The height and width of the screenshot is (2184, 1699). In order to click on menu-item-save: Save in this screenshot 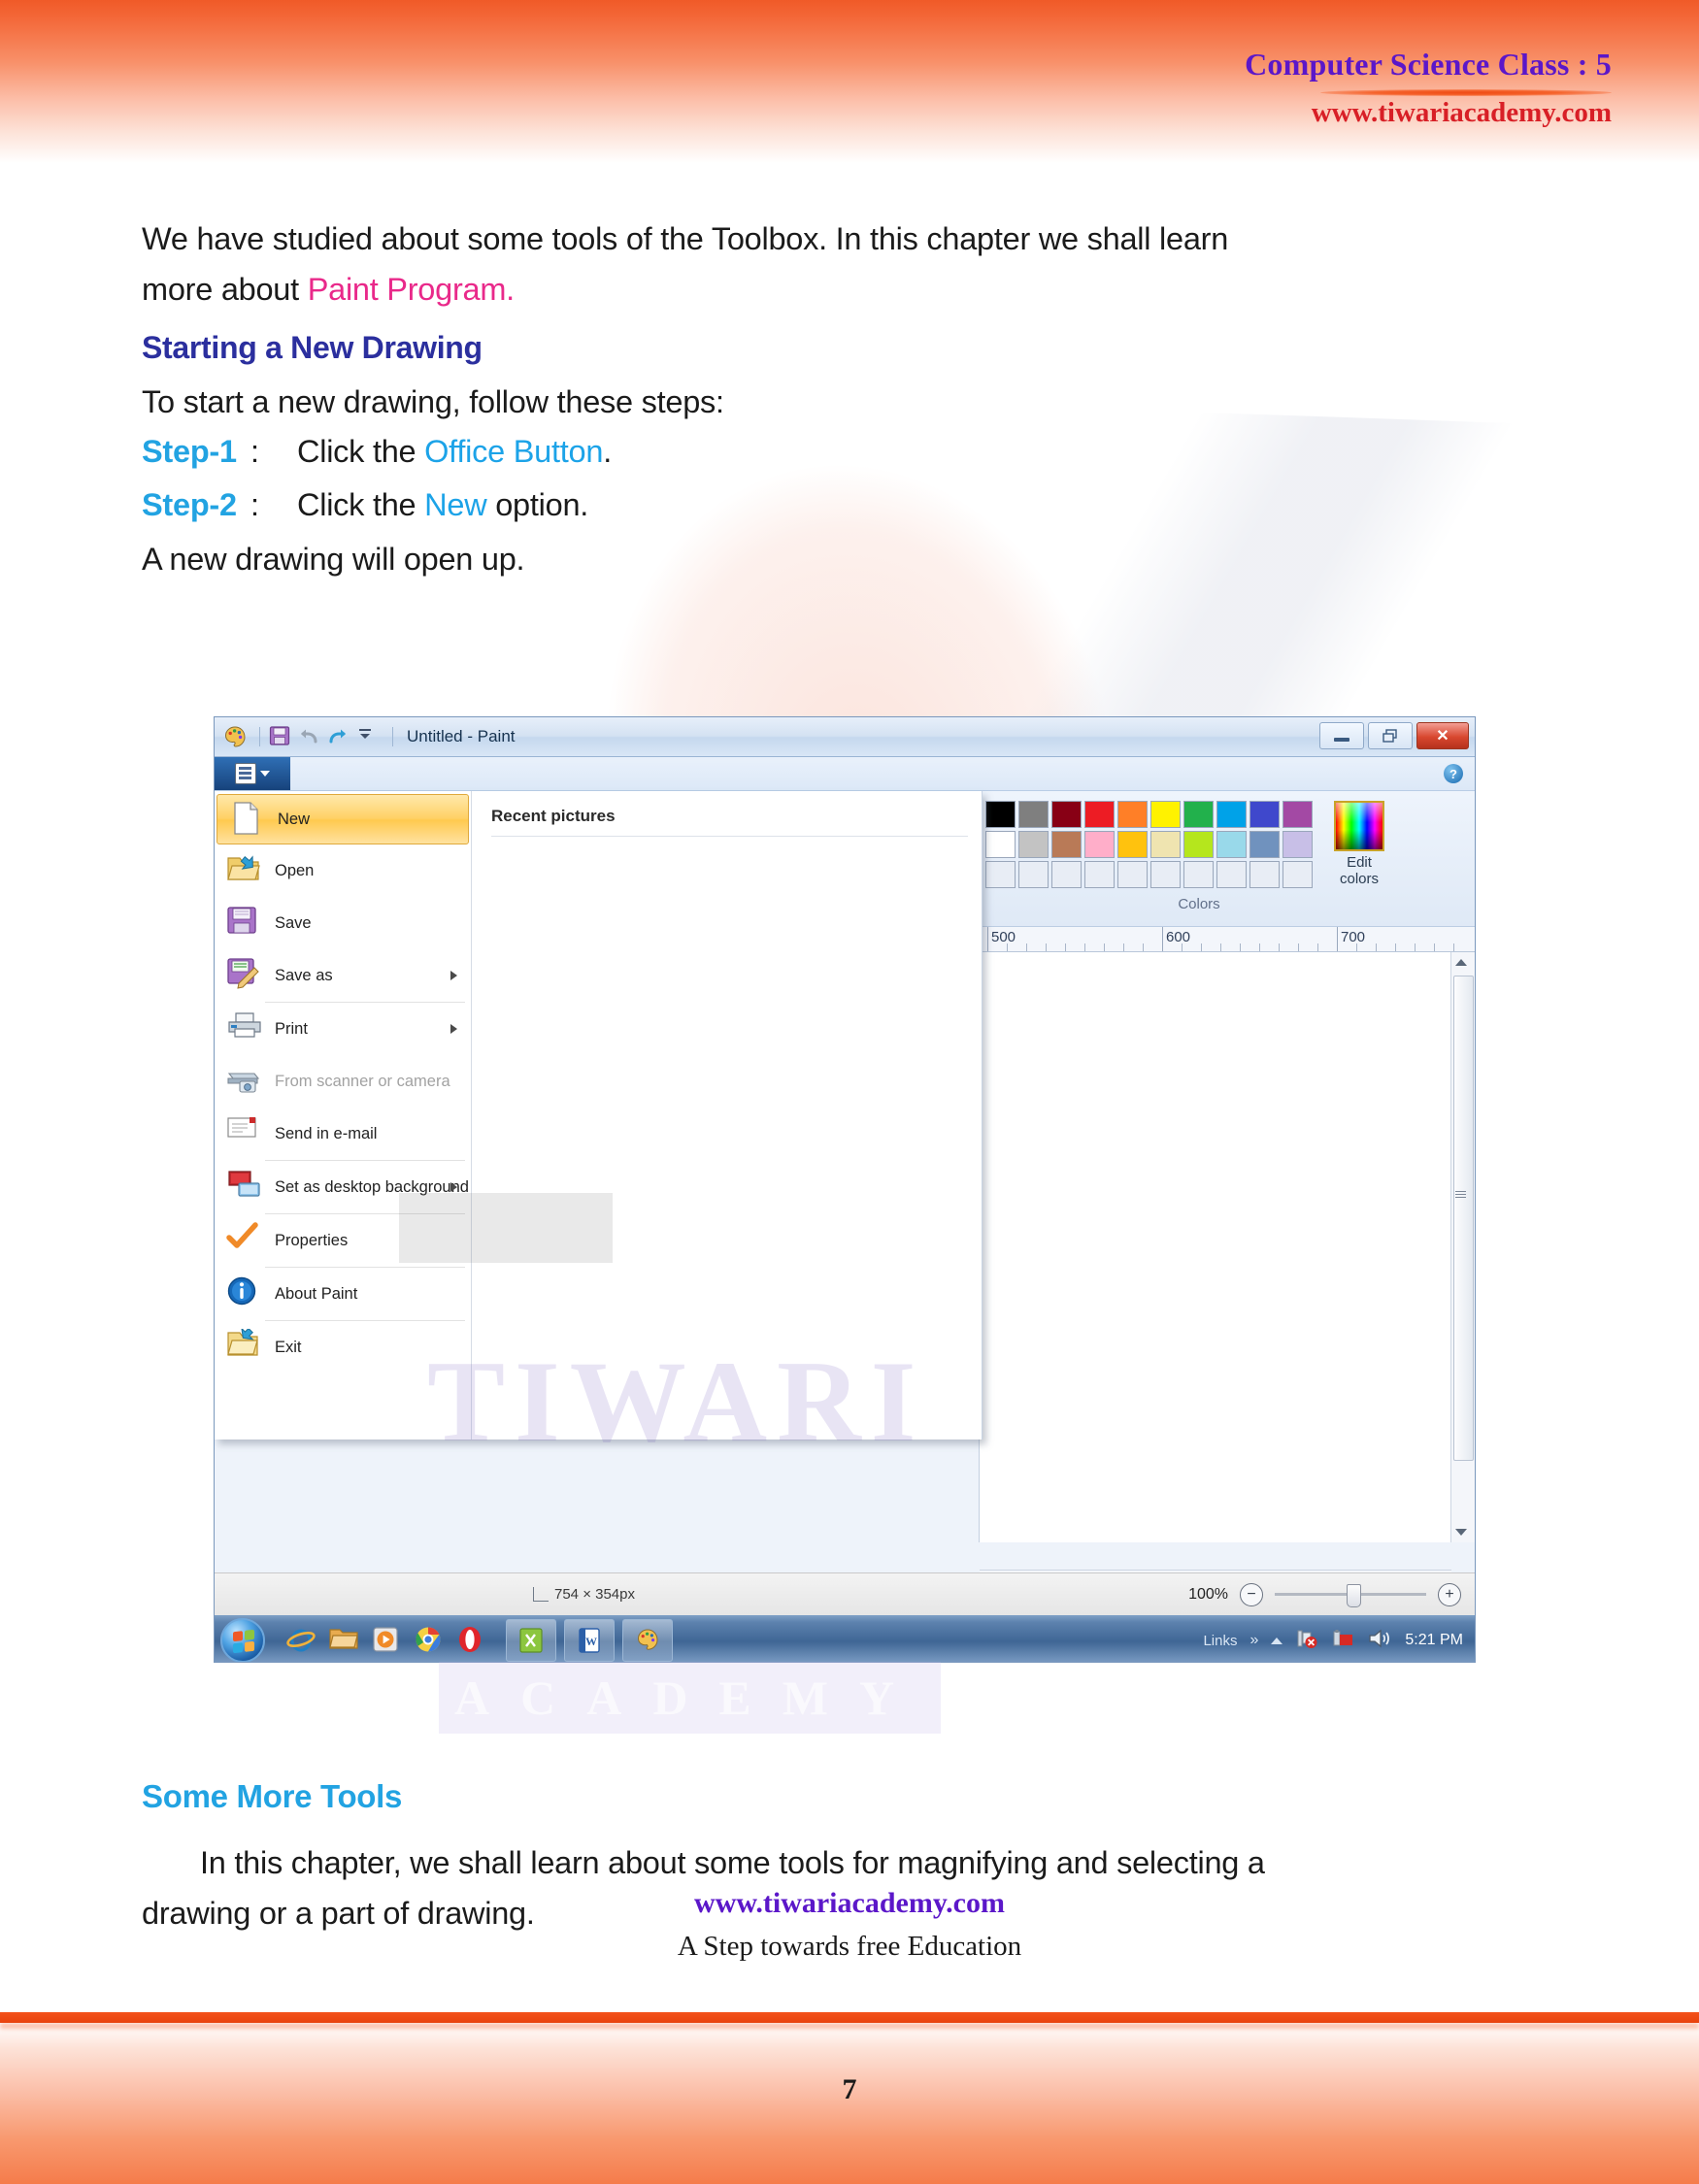, I will do `click(343, 923)`.